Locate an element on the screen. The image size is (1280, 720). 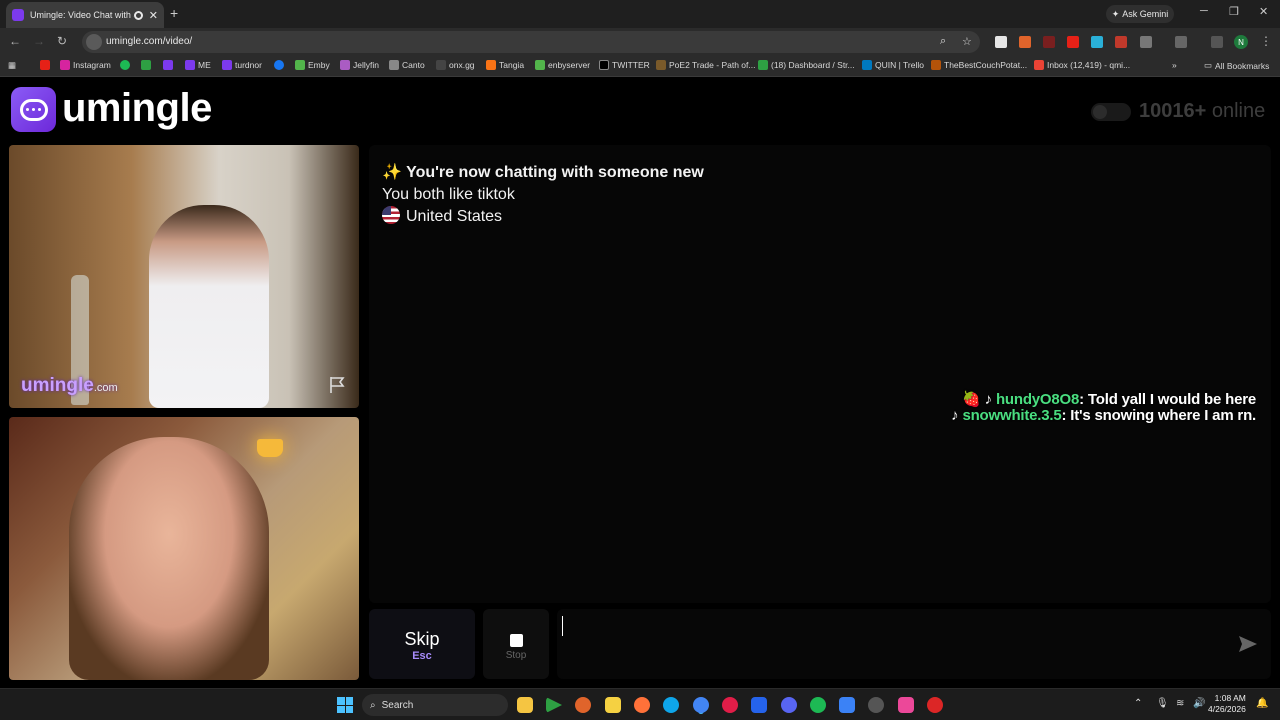
microphone-icon: 🎙 is located at coordinates (1162, 703).